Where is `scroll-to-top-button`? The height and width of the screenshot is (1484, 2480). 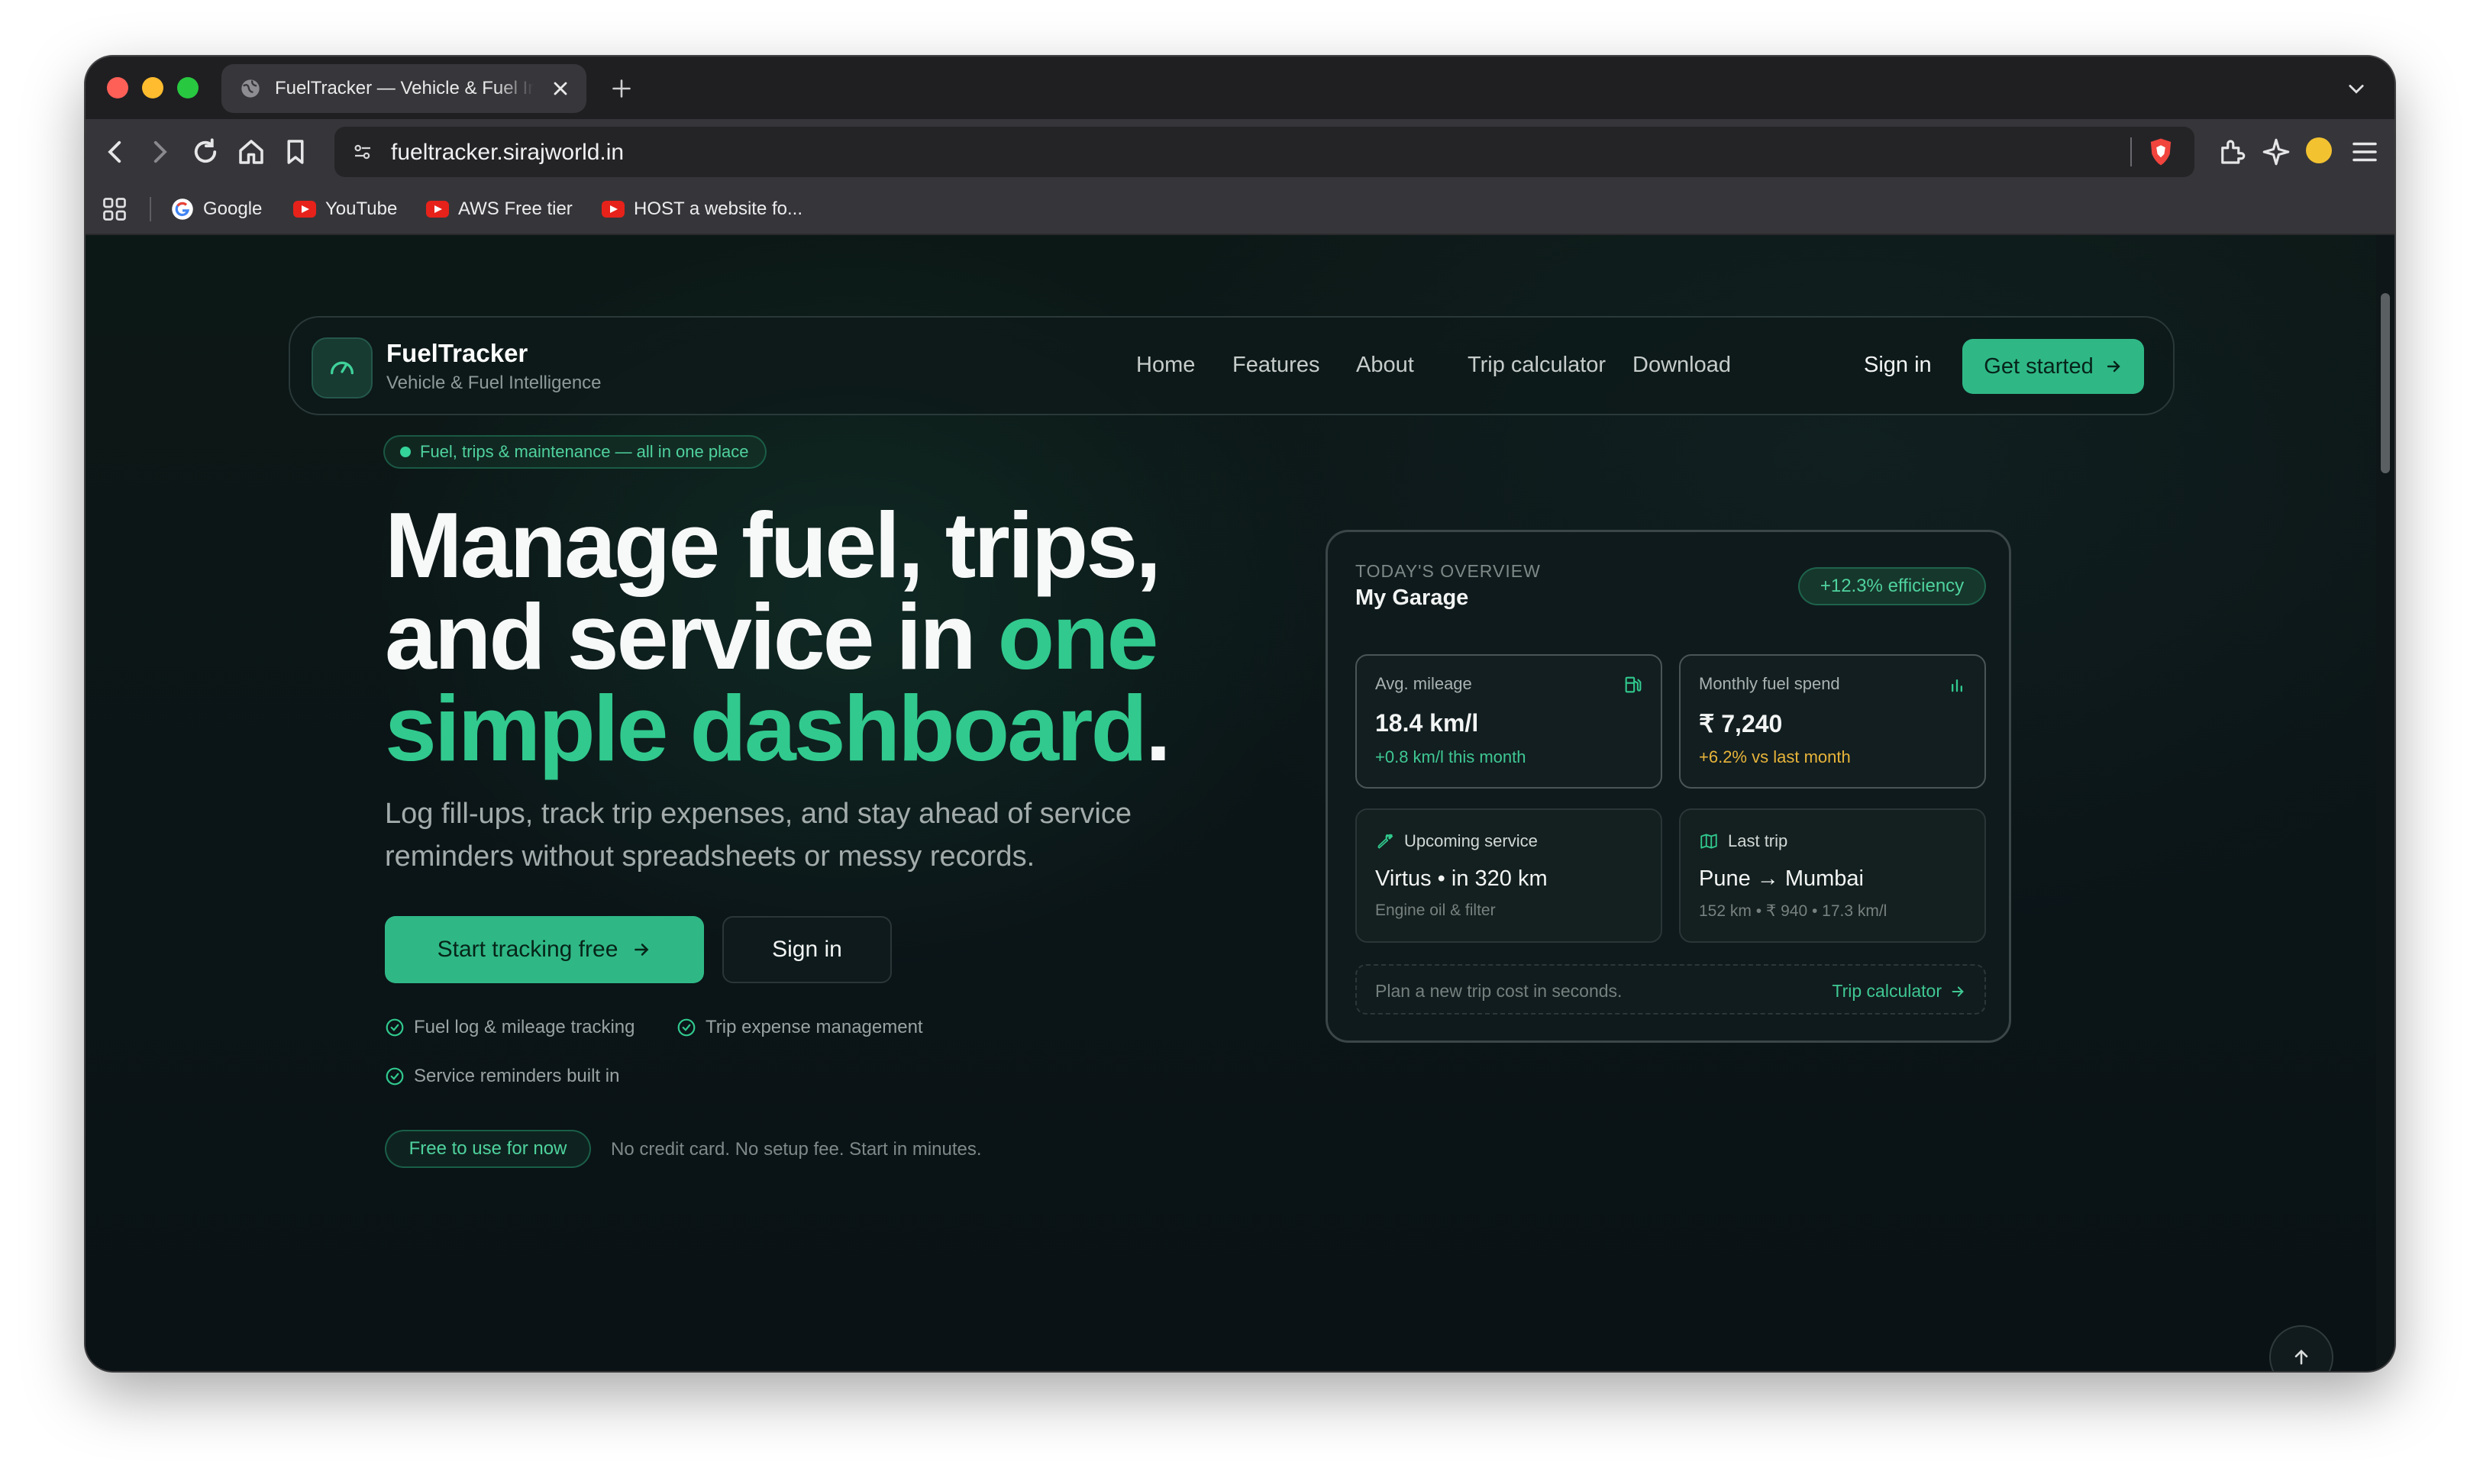 scroll-to-top-button is located at coordinates (2301, 1348).